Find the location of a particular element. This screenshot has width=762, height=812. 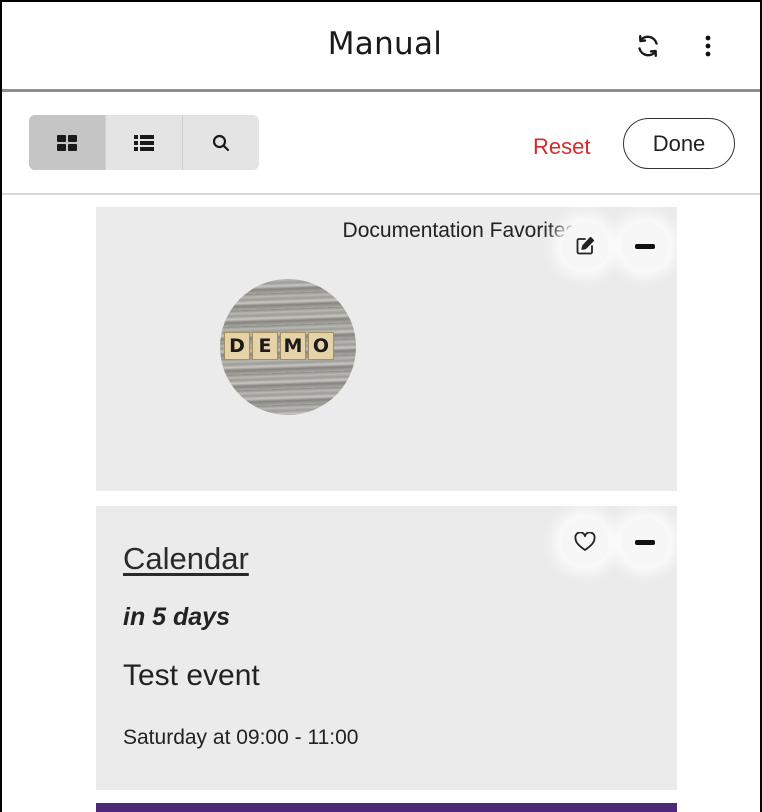

event-time: Saturday at 09:00 - 11:00 is located at coordinates (241, 737).